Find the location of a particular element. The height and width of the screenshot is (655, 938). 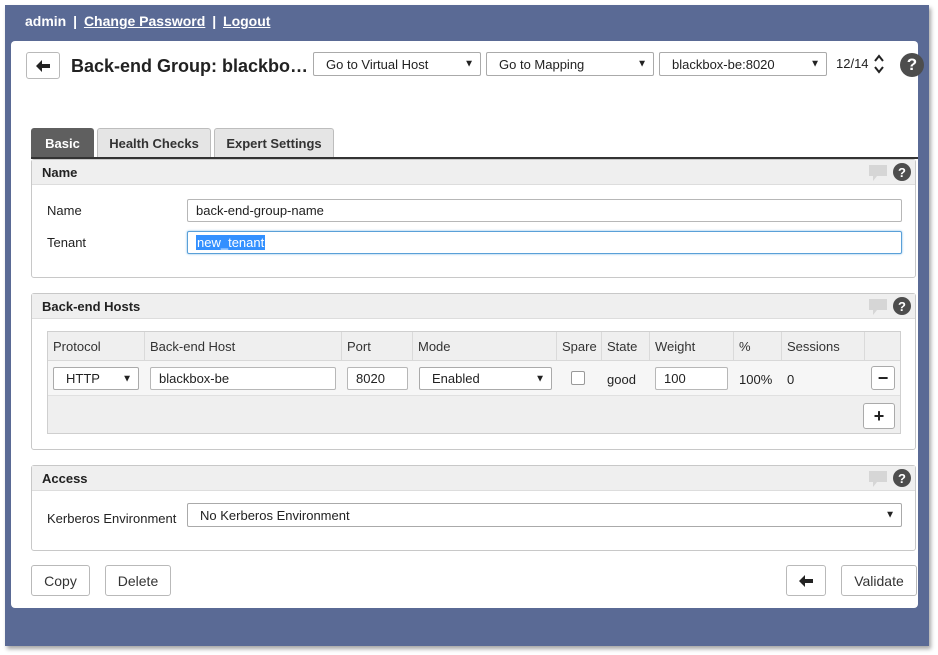

name-input: back-end-group-name is located at coordinates (544, 210).